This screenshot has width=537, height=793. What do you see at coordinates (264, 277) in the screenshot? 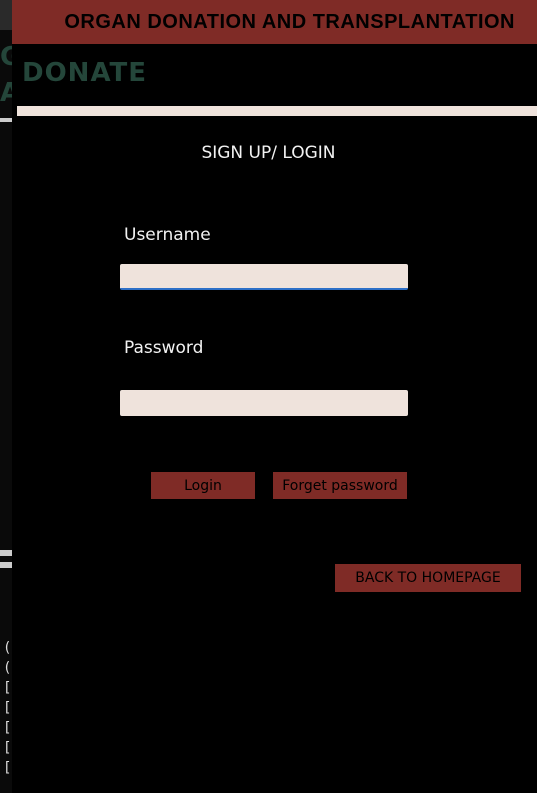
I see `username-input` at bounding box center [264, 277].